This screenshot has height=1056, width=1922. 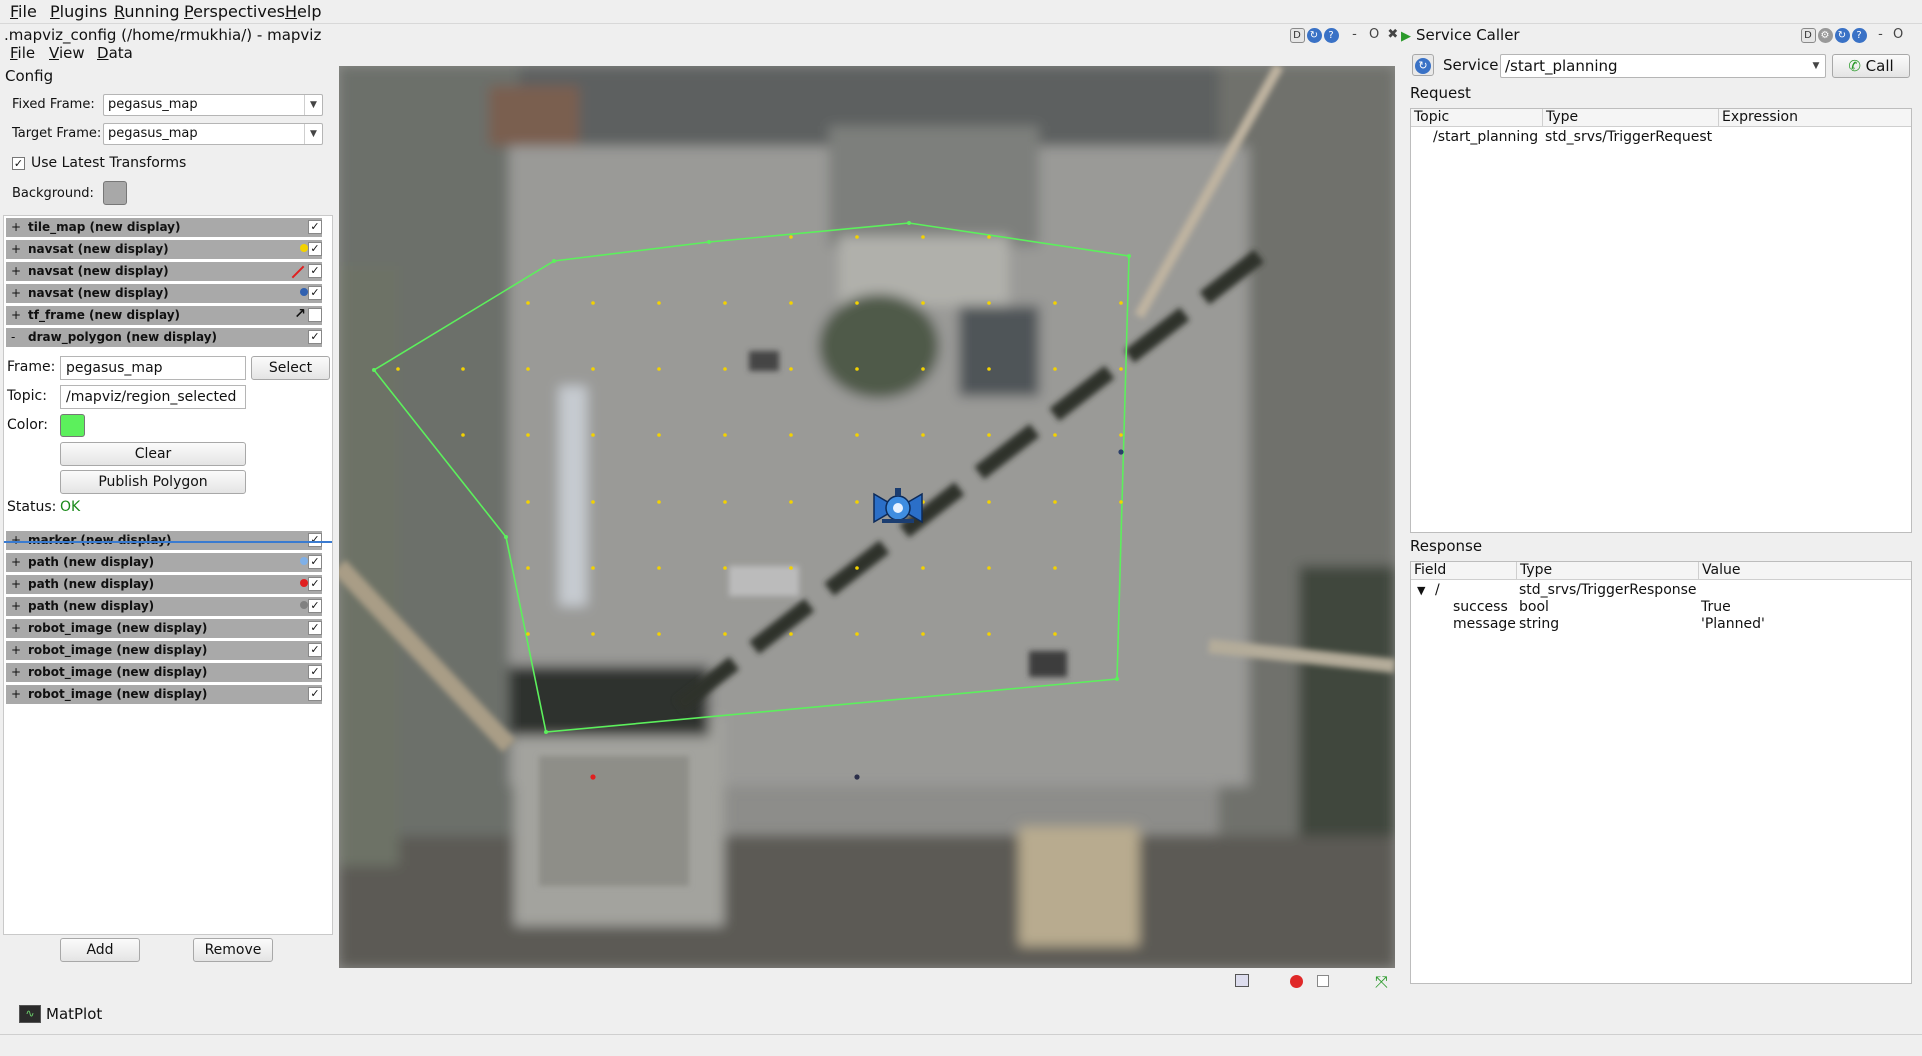 I want to click on stop-icon, so click(x=1323, y=981).